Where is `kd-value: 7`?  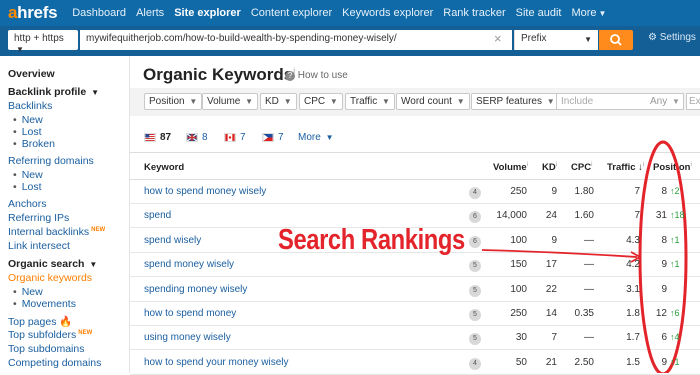
kd-value: 7 is located at coordinates (554, 338).